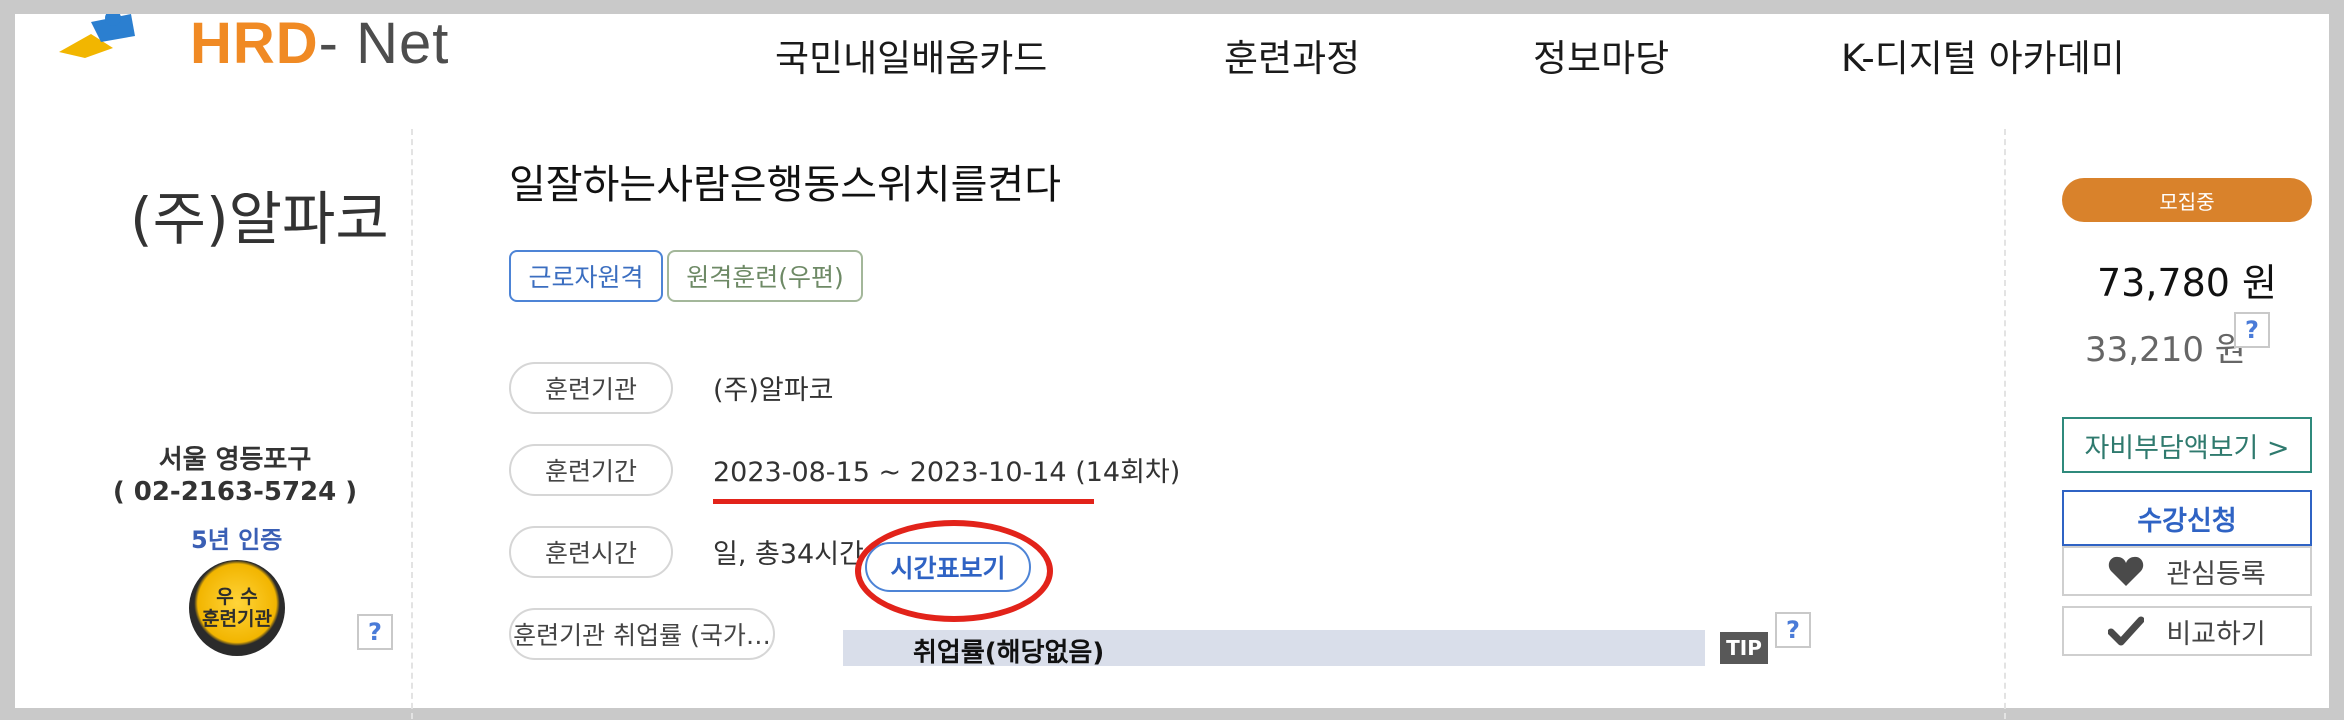  I want to click on employment-rate-bar: 취업률(해당없음), so click(1274, 649).